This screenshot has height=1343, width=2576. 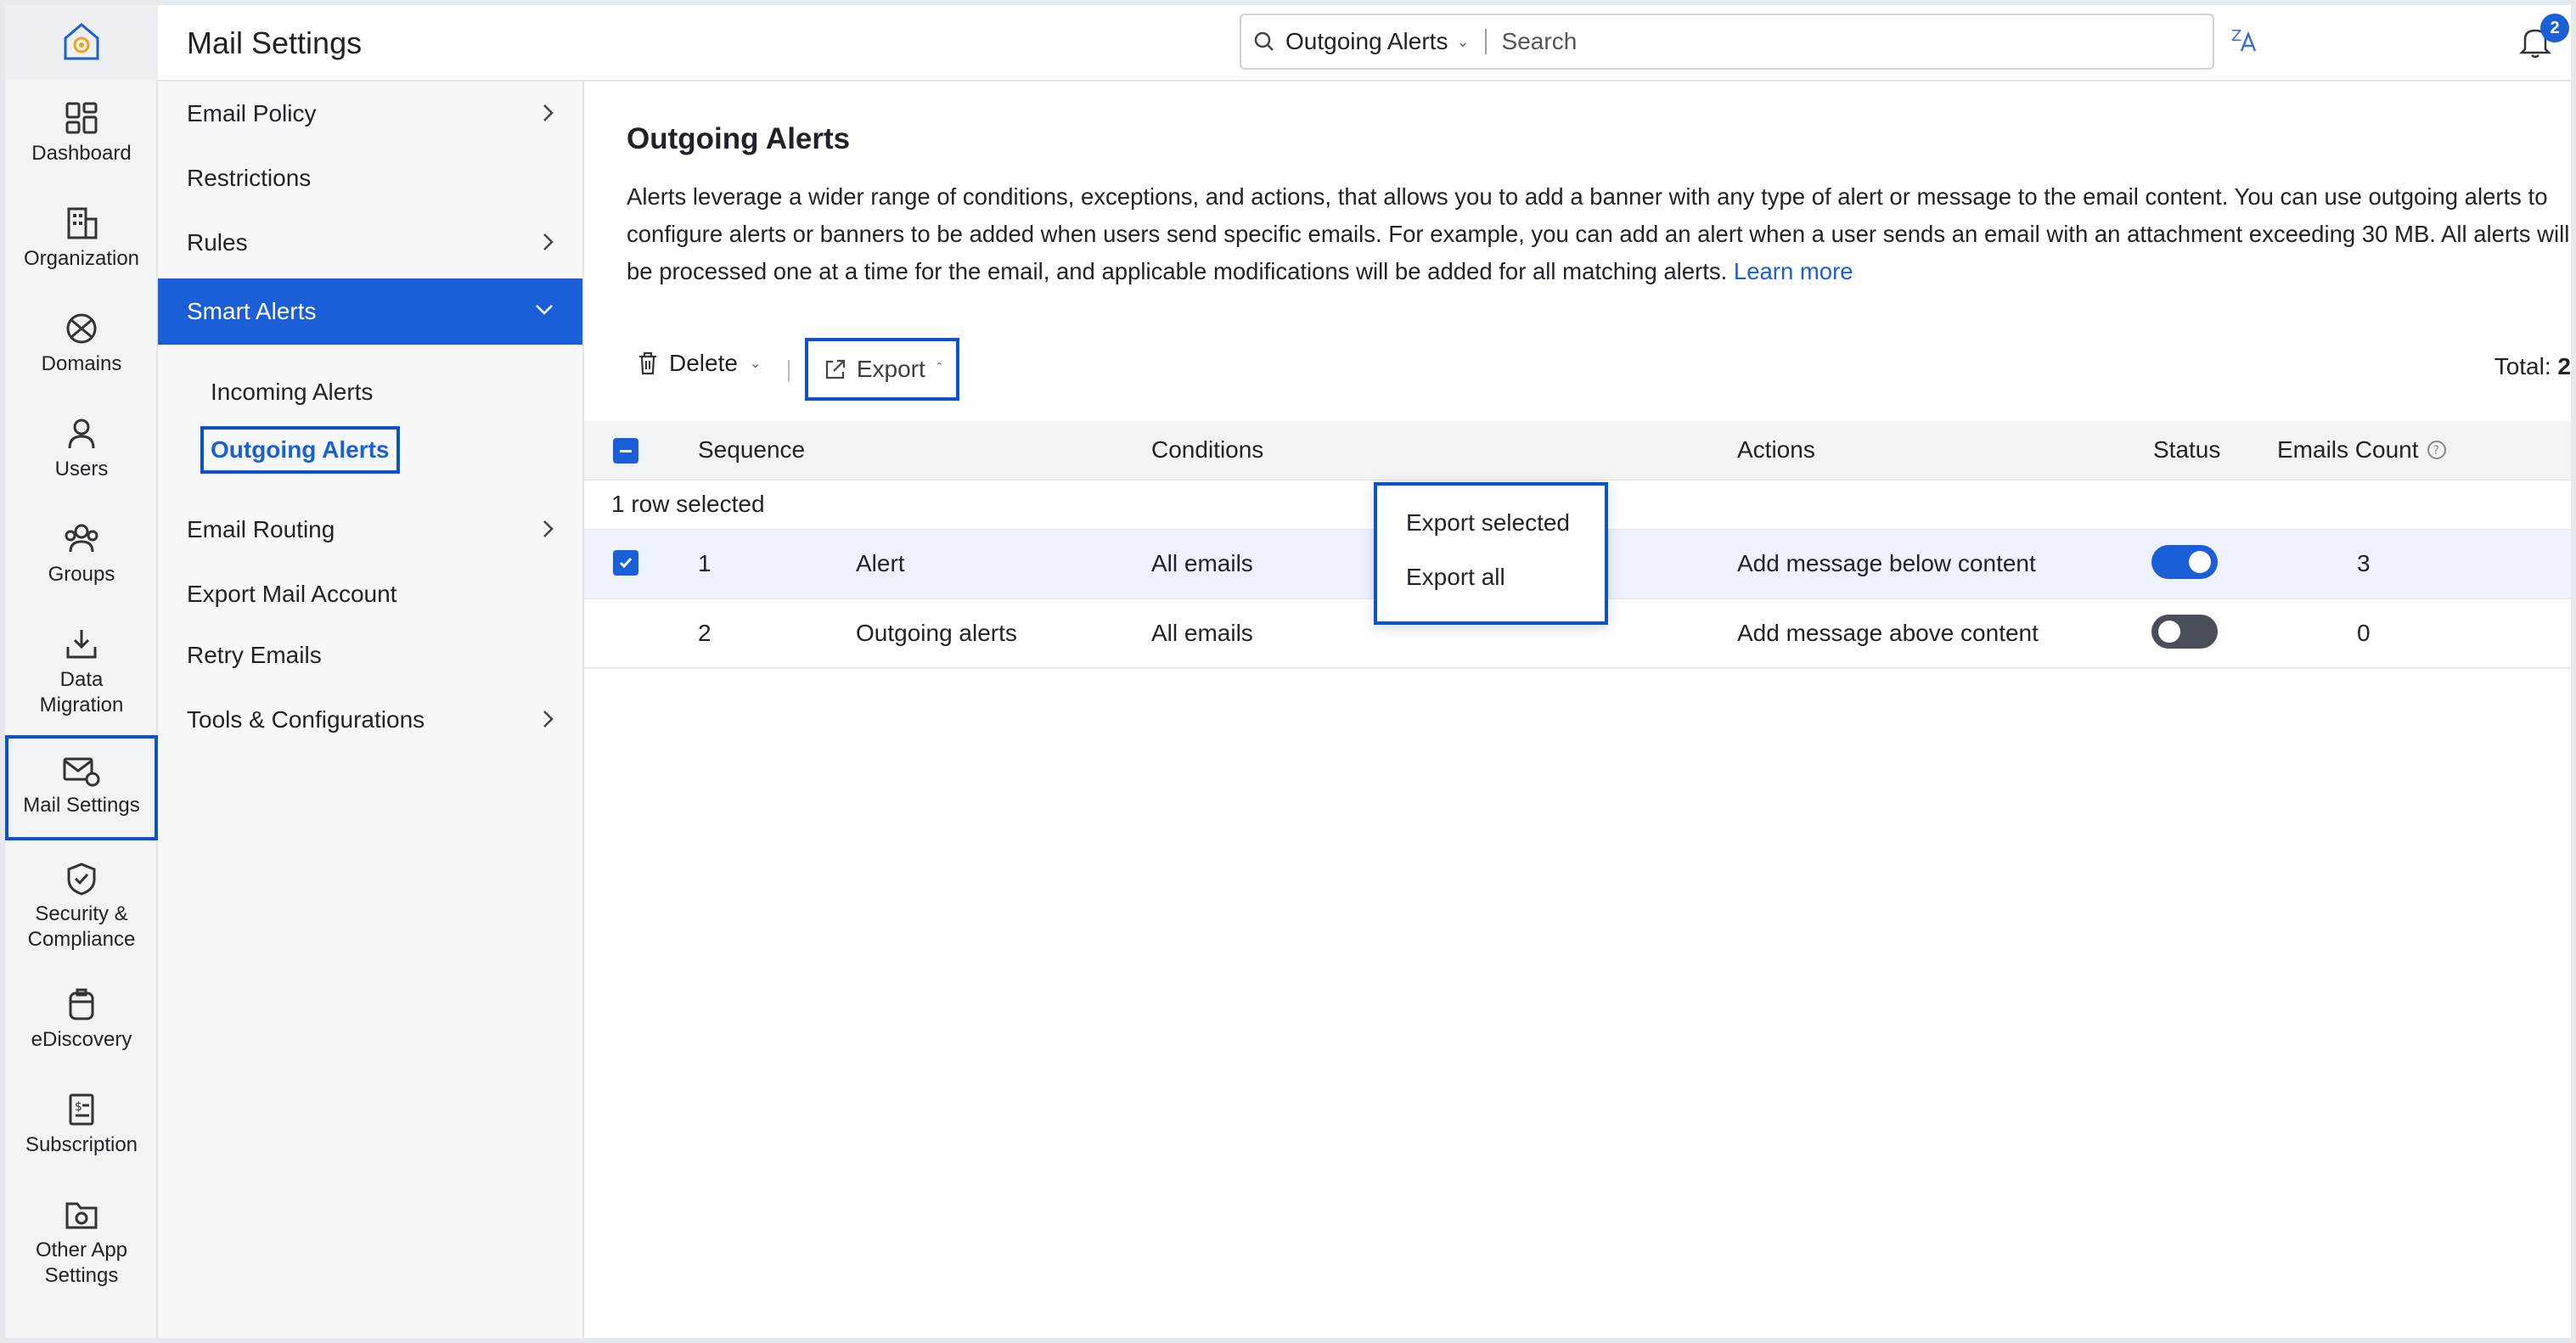 What do you see at coordinates (1888, 633) in the screenshot?
I see `cell-actions: Add message above content` at bounding box center [1888, 633].